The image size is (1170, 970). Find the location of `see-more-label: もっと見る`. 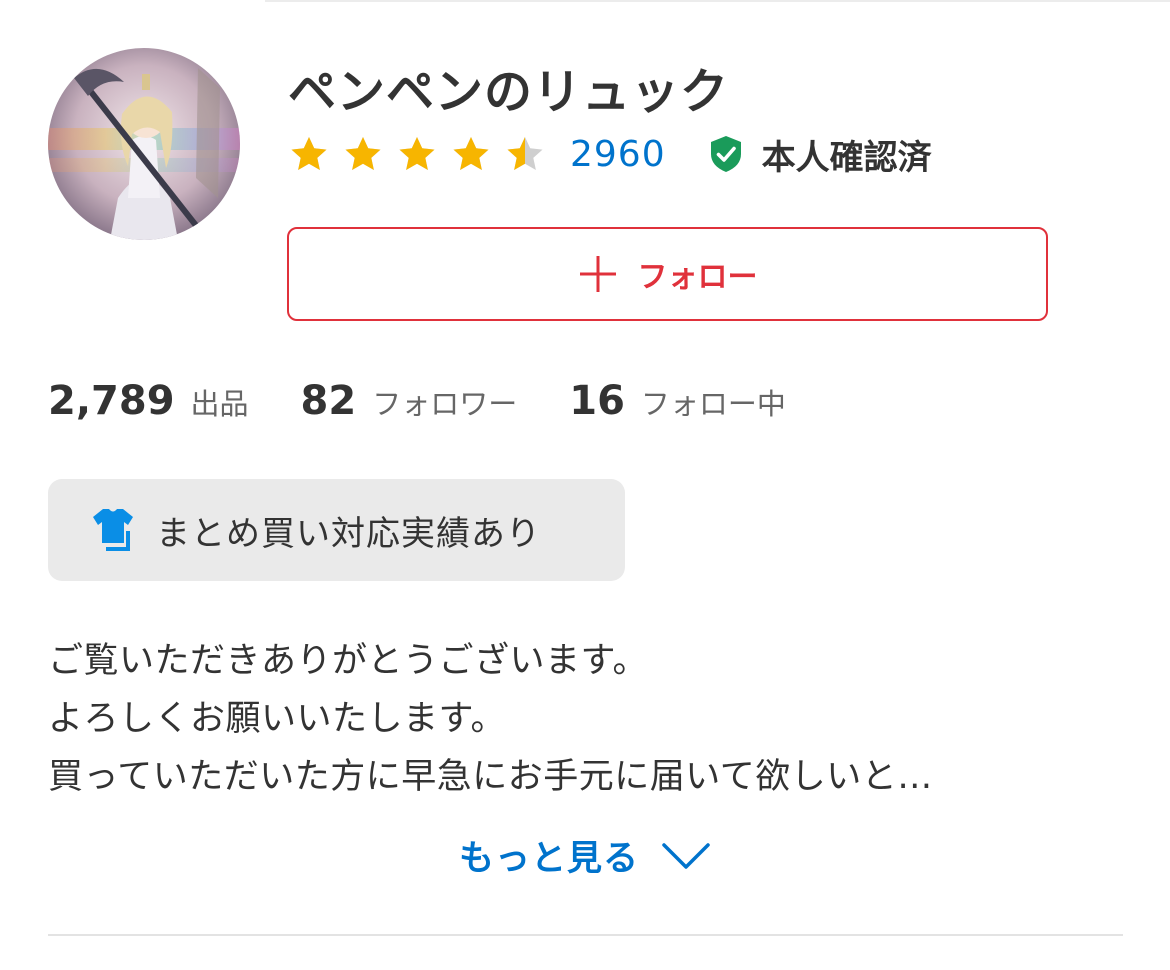

see-more-label: もっと見る is located at coordinates (548, 859).